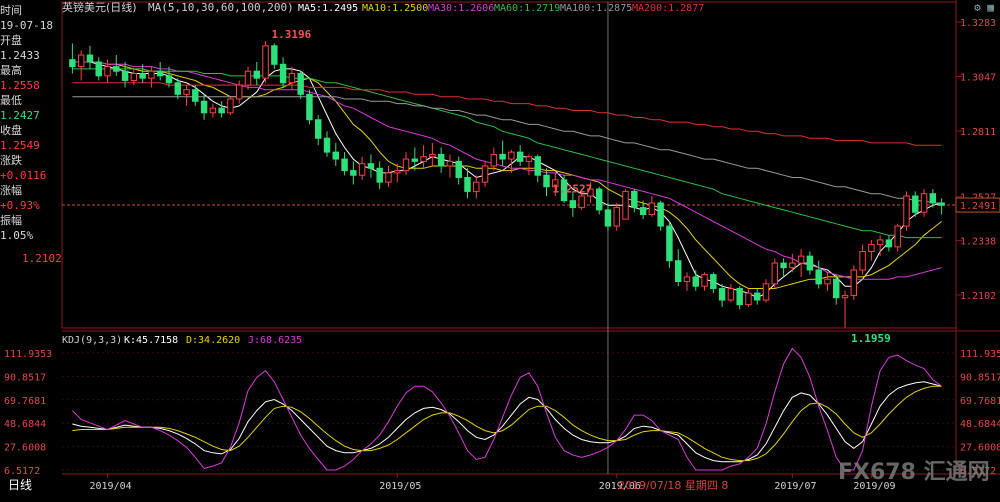 Image resolution: width=1000 pixels, height=502 pixels. I want to click on left-axis-value: 1.2102, so click(42, 258).